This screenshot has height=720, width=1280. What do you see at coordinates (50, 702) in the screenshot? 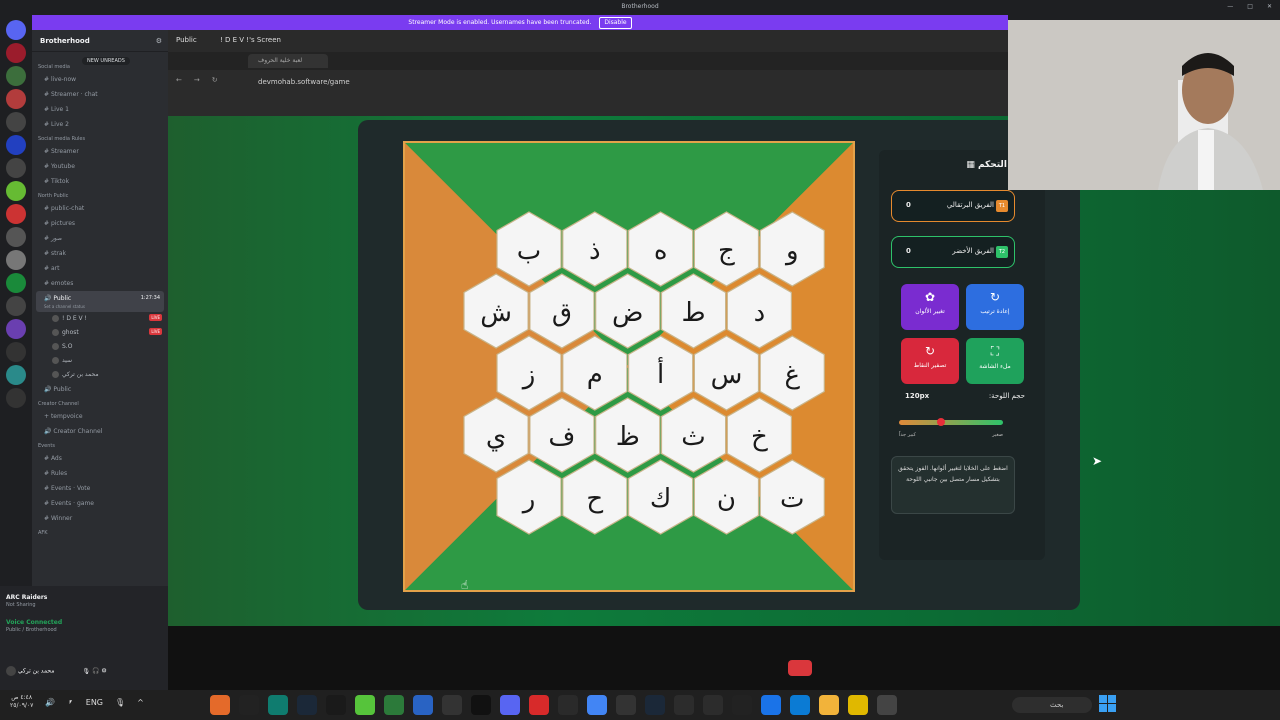
I see `volume-icon: 🔊` at bounding box center [50, 702].